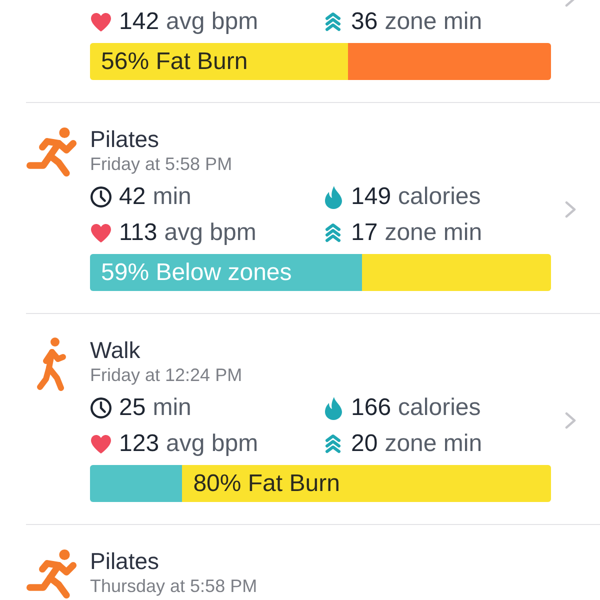 The width and height of the screenshot is (600, 600). I want to click on activity-title: Walk, so click(115, 350).